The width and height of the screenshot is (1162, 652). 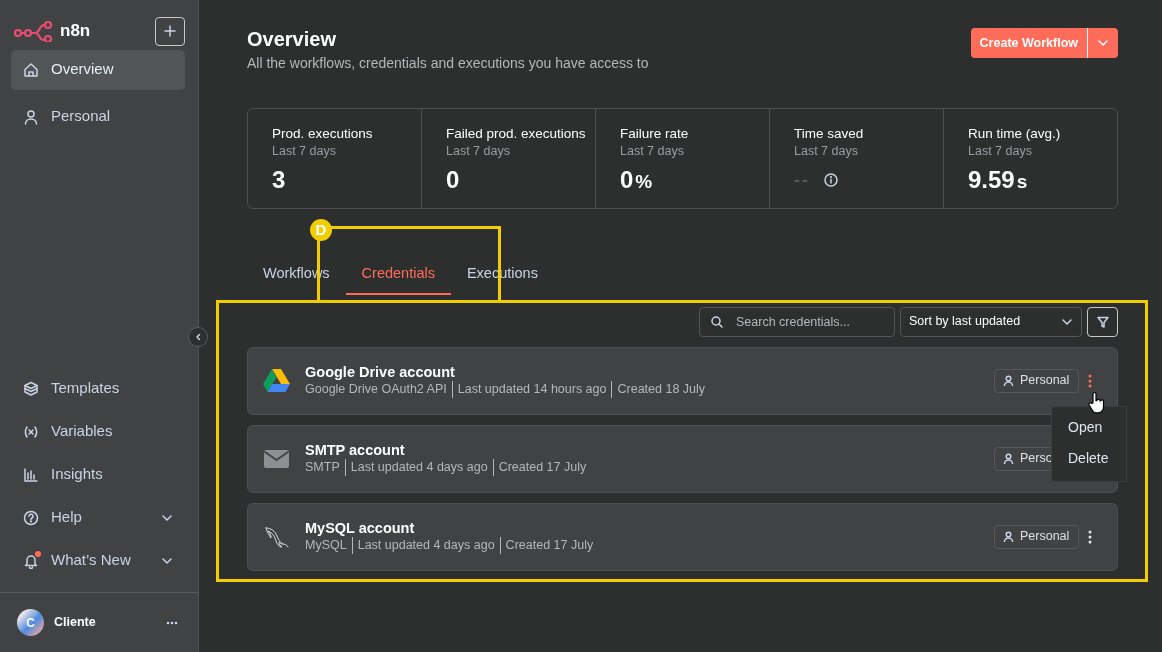 I want to click on sidebar-item: Templates, so click(x=98, y=388).